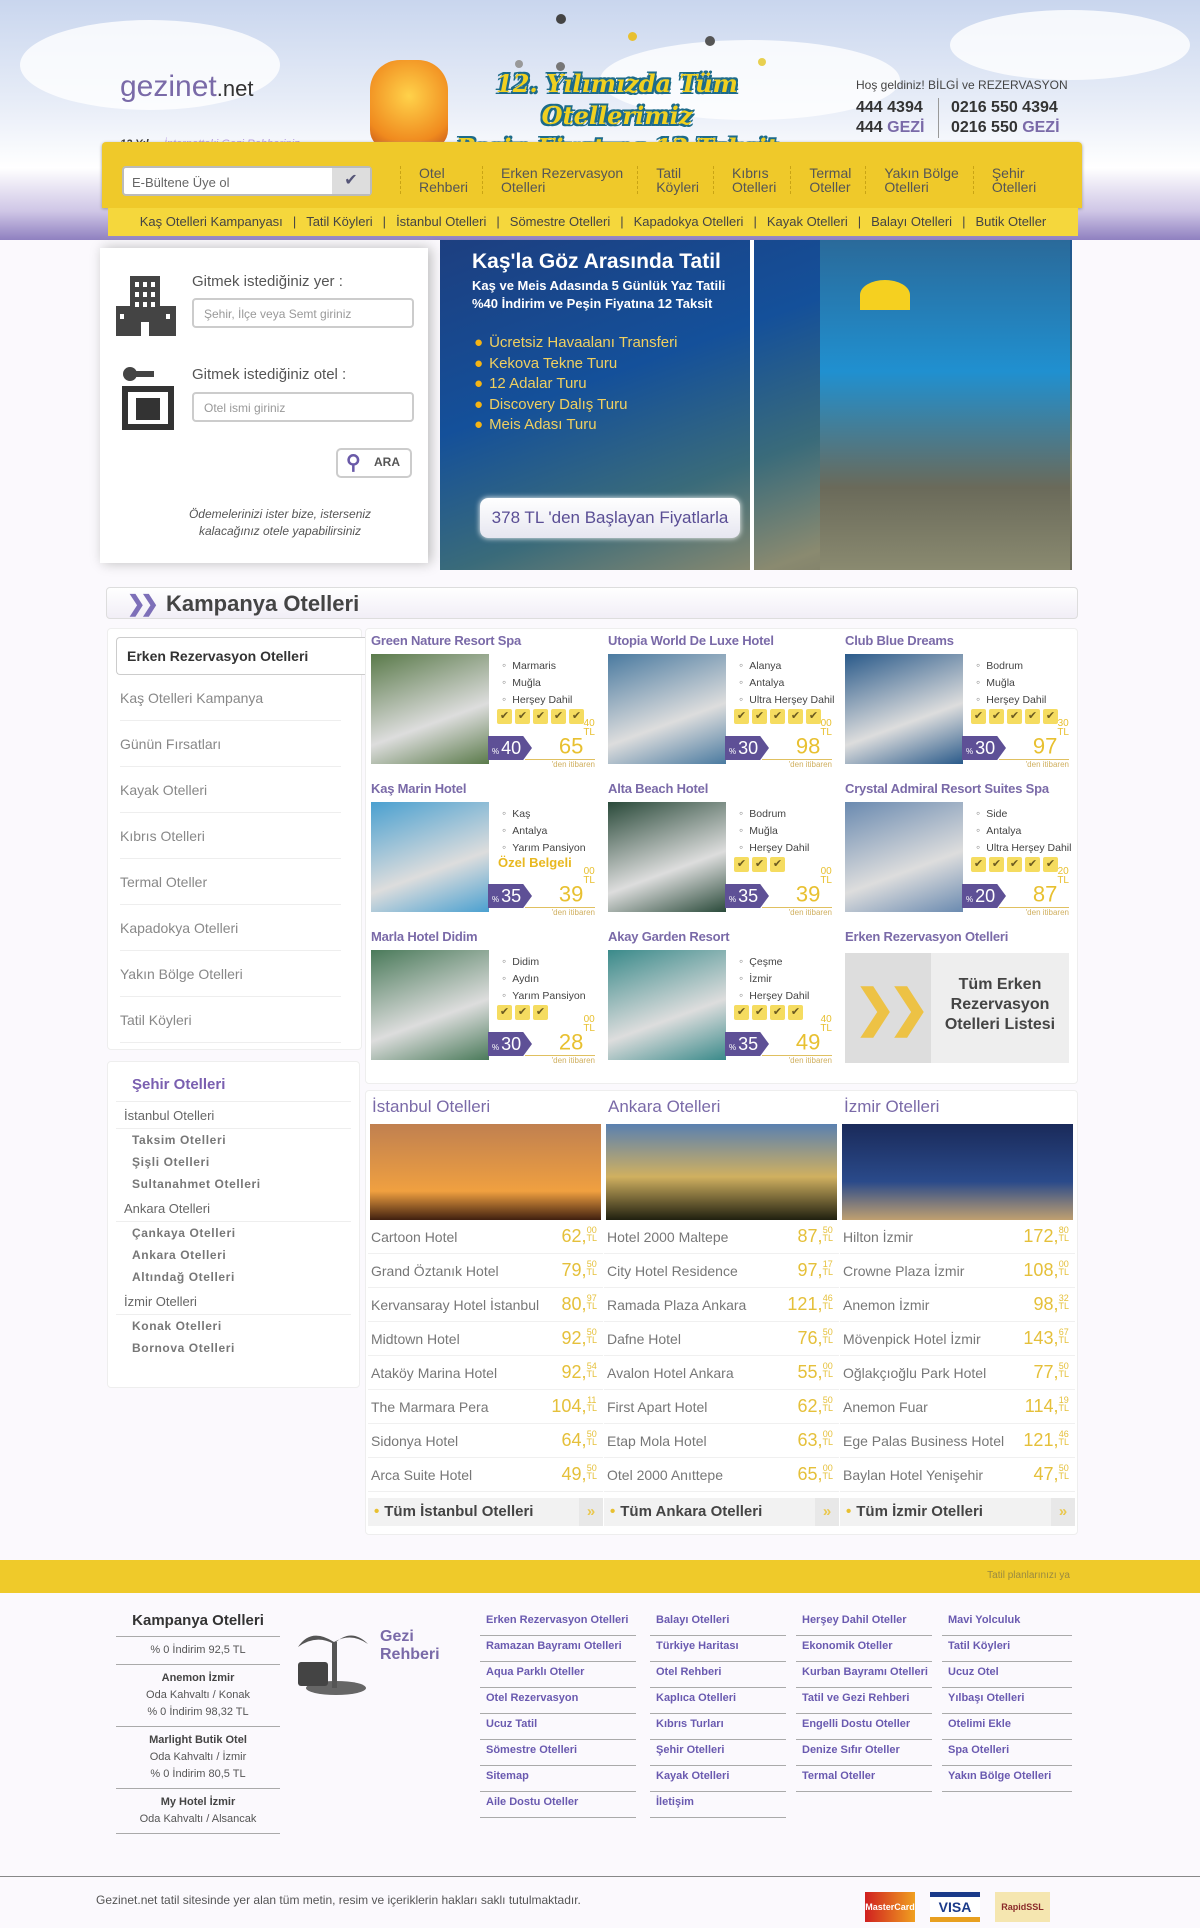 The width and height of the screenshot is (1200, 1928). I want to click on footer-link: Tatil ve Gezi Rehberi, so click(864, 1701).